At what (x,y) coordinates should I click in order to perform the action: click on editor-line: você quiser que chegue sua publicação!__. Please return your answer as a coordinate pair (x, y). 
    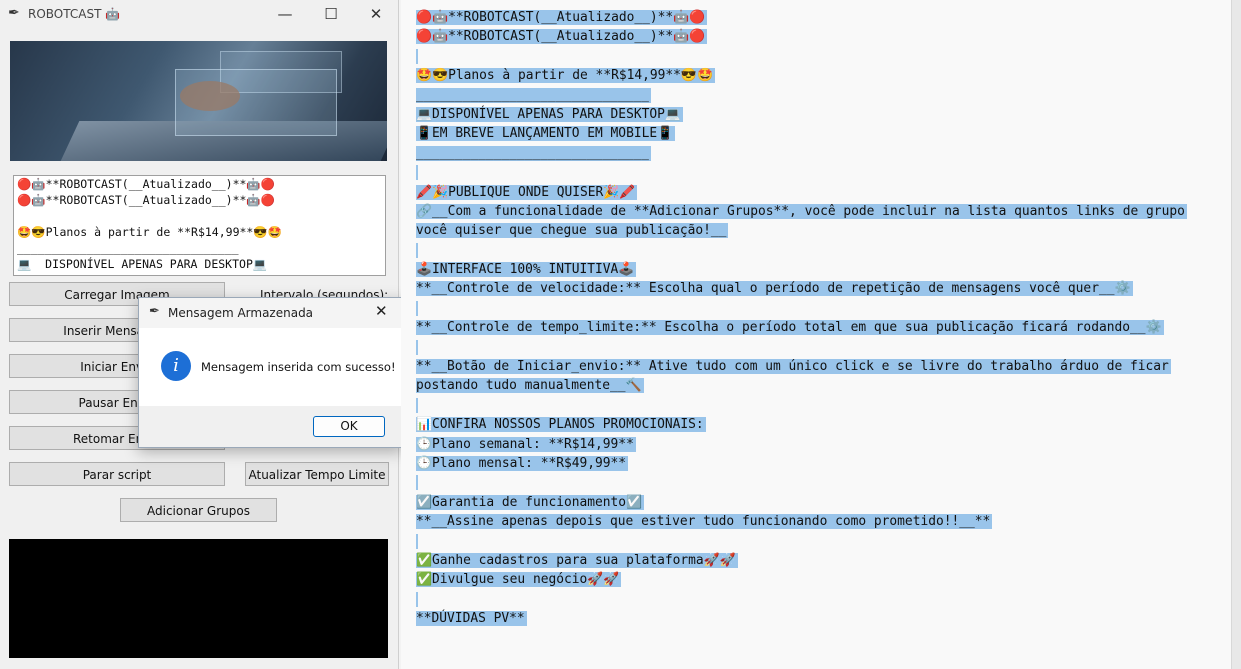
    Looking at the image, I should click on (822, 230).